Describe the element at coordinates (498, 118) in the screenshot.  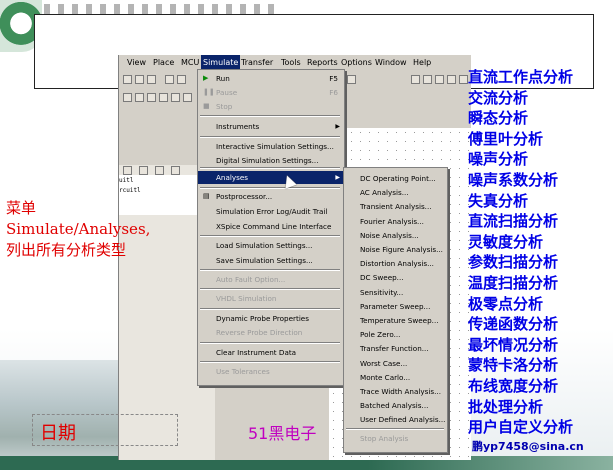
I see `analysis-type-zh: 瞬态分析` at that location.